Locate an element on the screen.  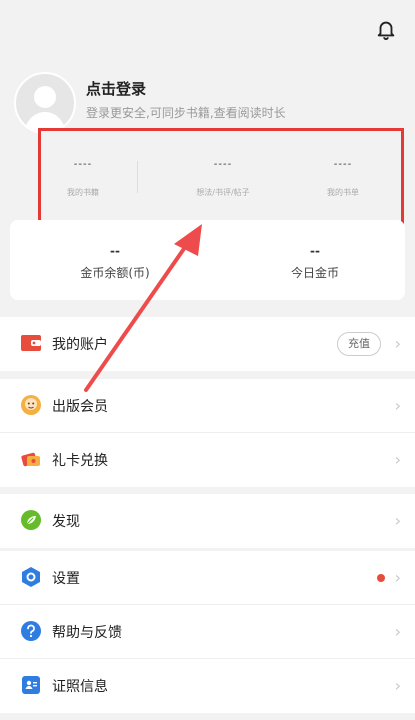
recharge-button: 充值 is located at coordinates (359, 344).